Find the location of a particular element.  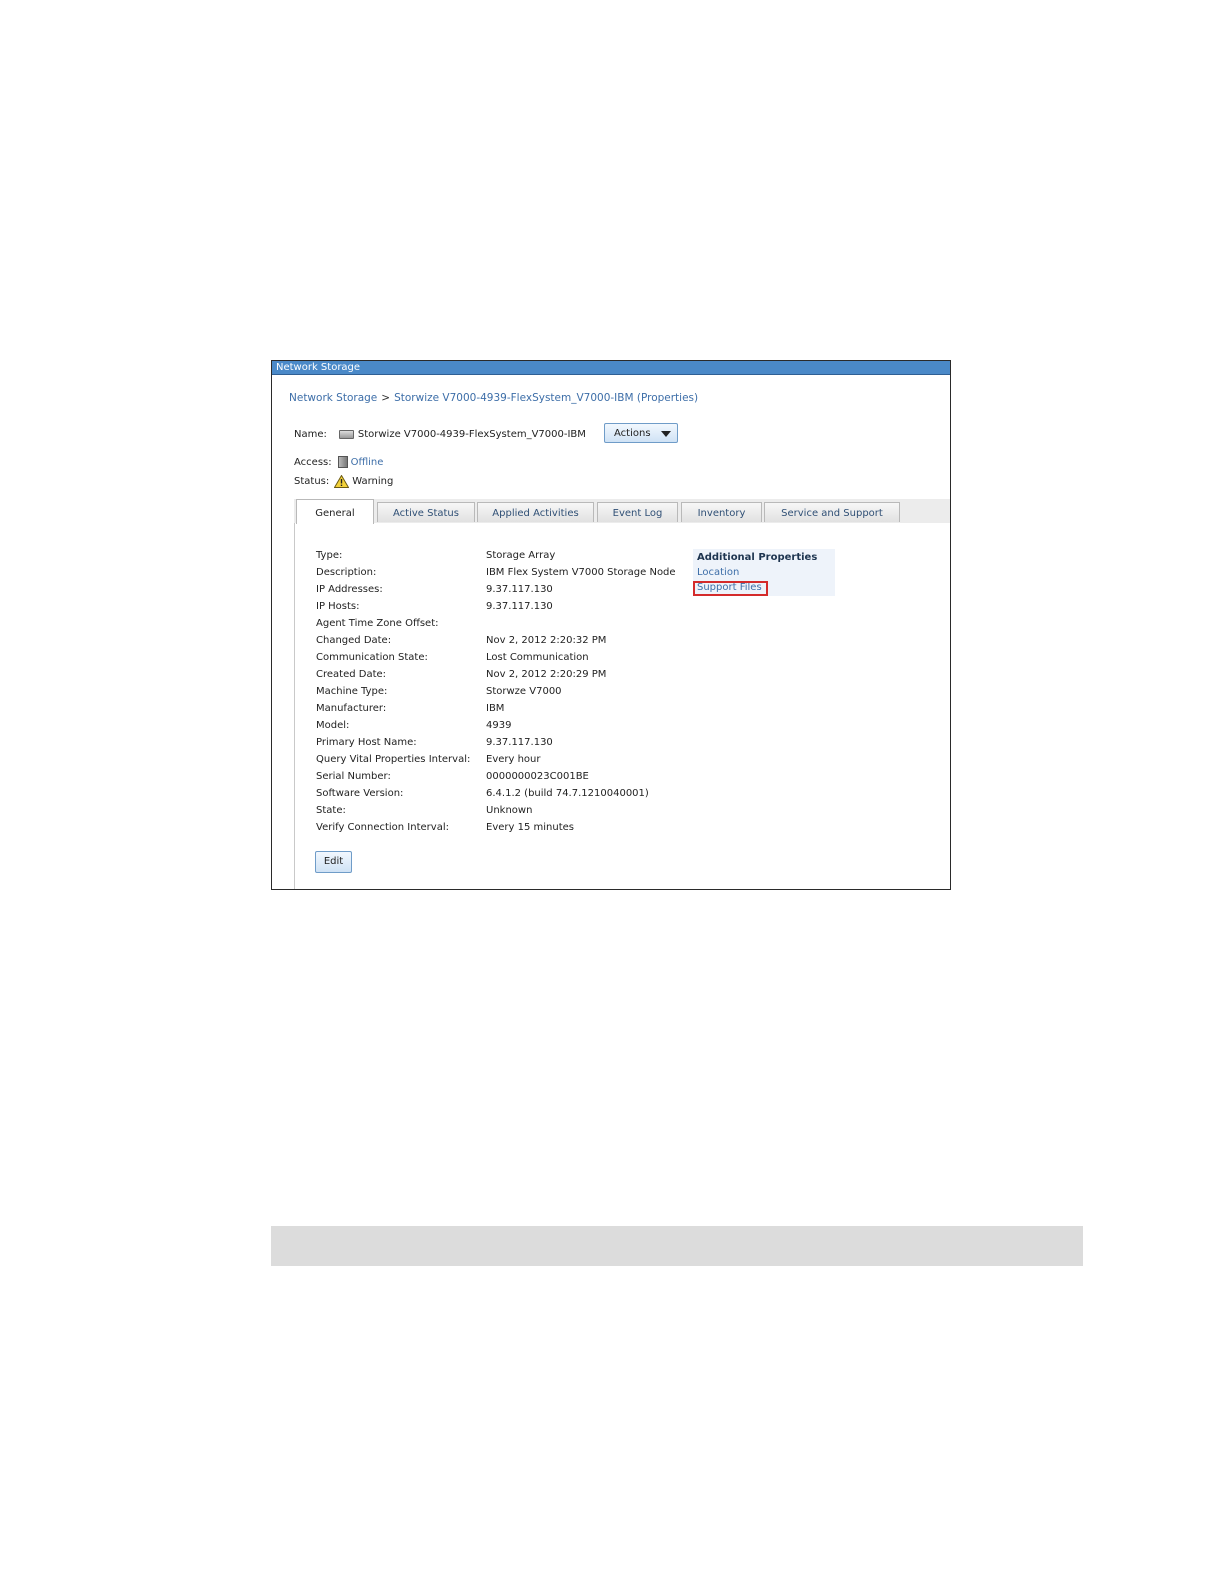

property-key: Software Version: is located at coordinates (360, 793).